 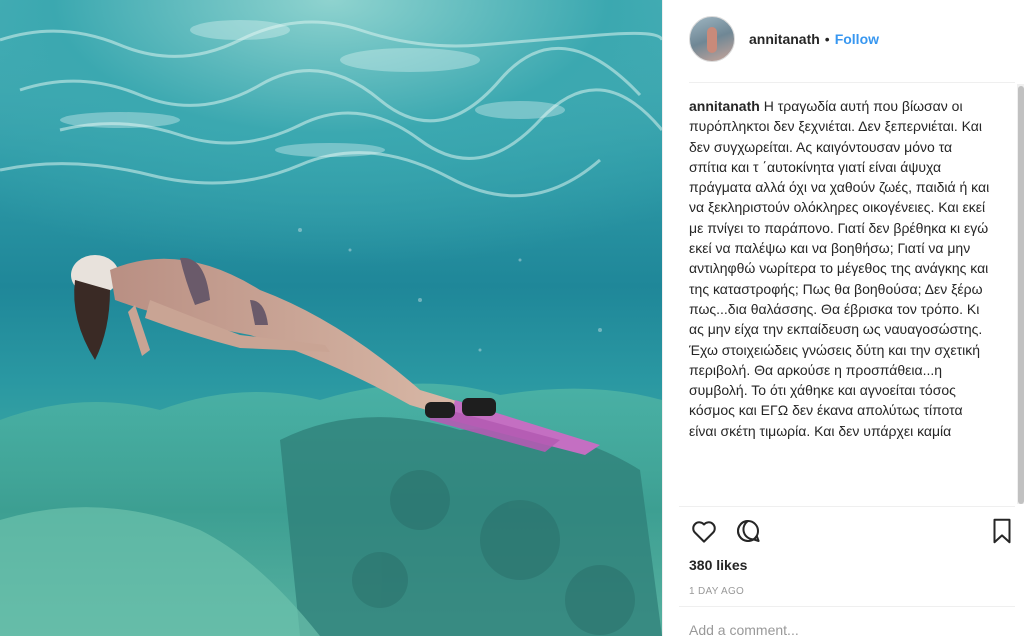 I want to click on avatar, so click(x=712, y=39).